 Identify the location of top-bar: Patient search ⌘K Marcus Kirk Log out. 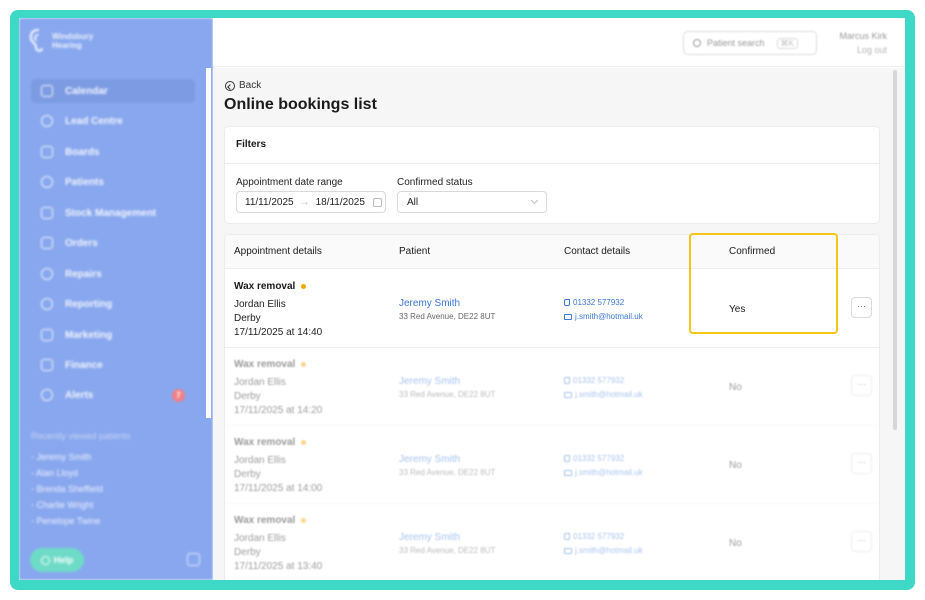
(559, 42).